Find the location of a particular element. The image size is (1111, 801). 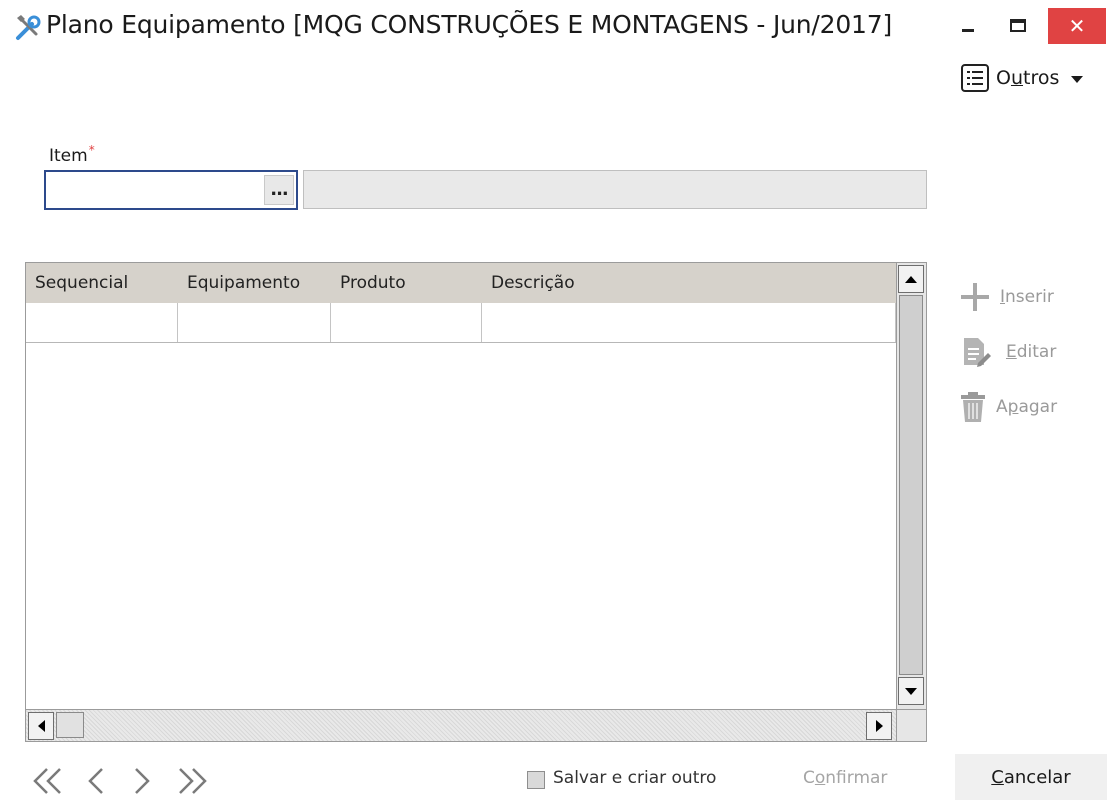

arrow-right-icon is located at coordinates (879, 726).